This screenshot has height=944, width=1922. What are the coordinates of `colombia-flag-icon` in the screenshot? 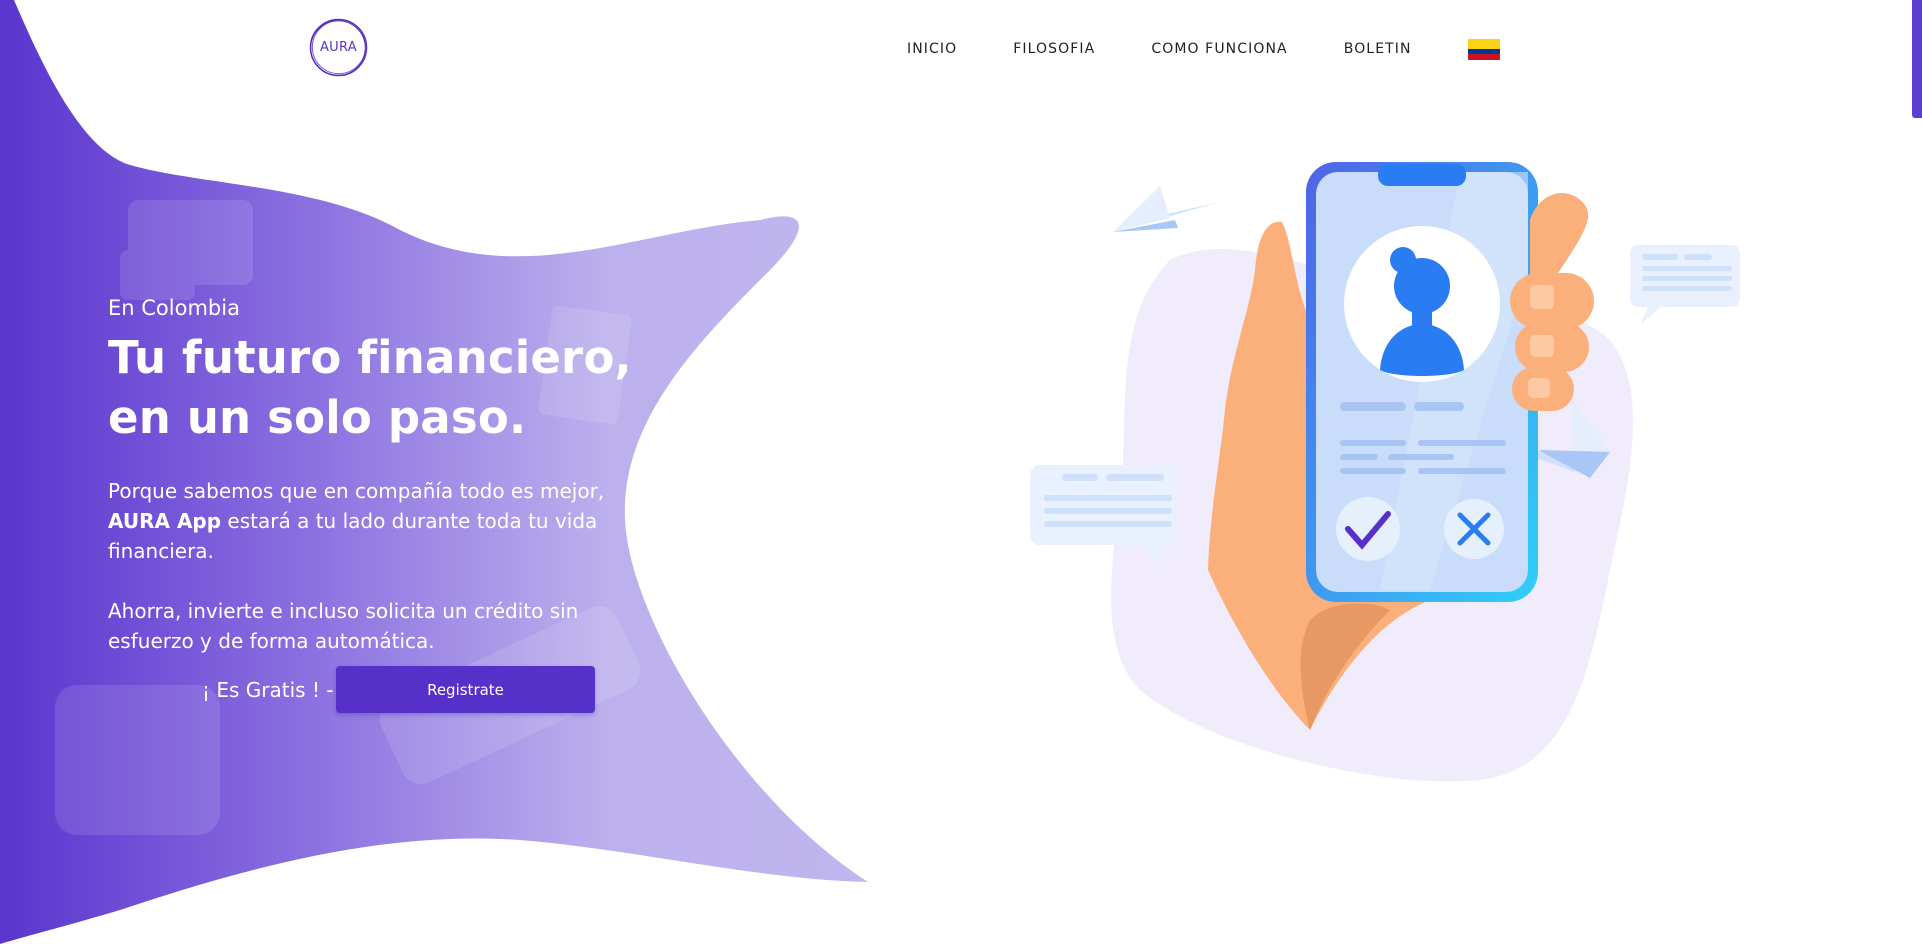 It's located at (1483, 49).